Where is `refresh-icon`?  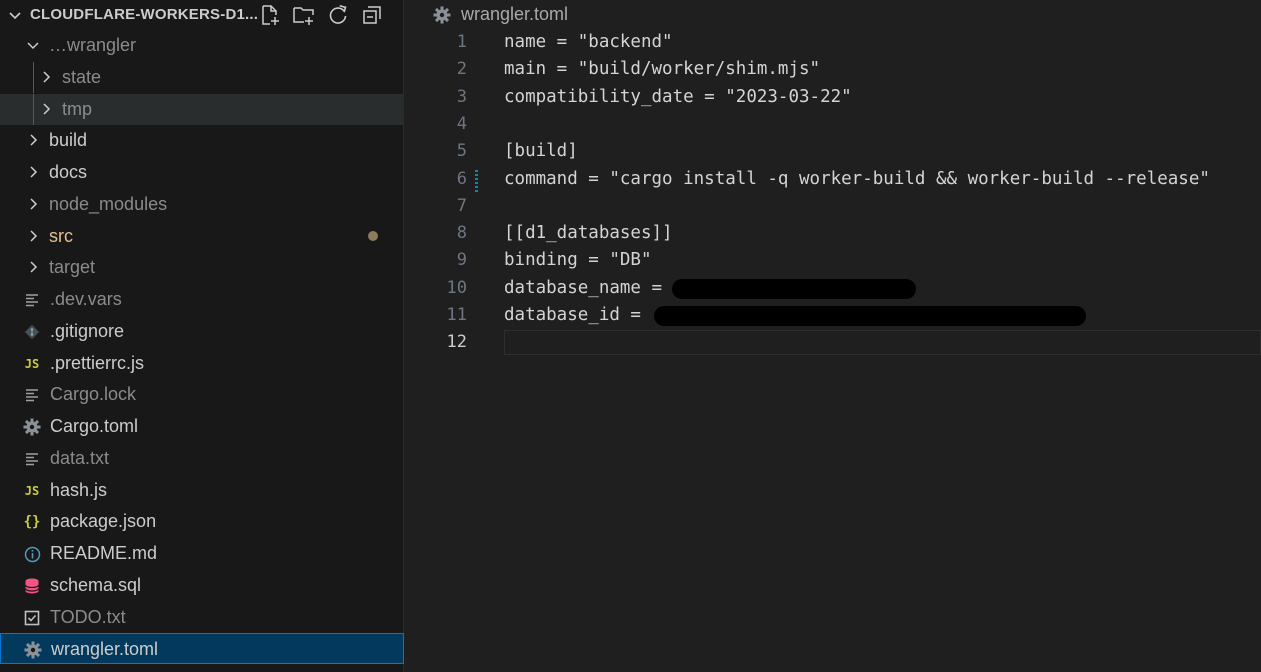
refresh-icon is located at coordinates (338, 15).